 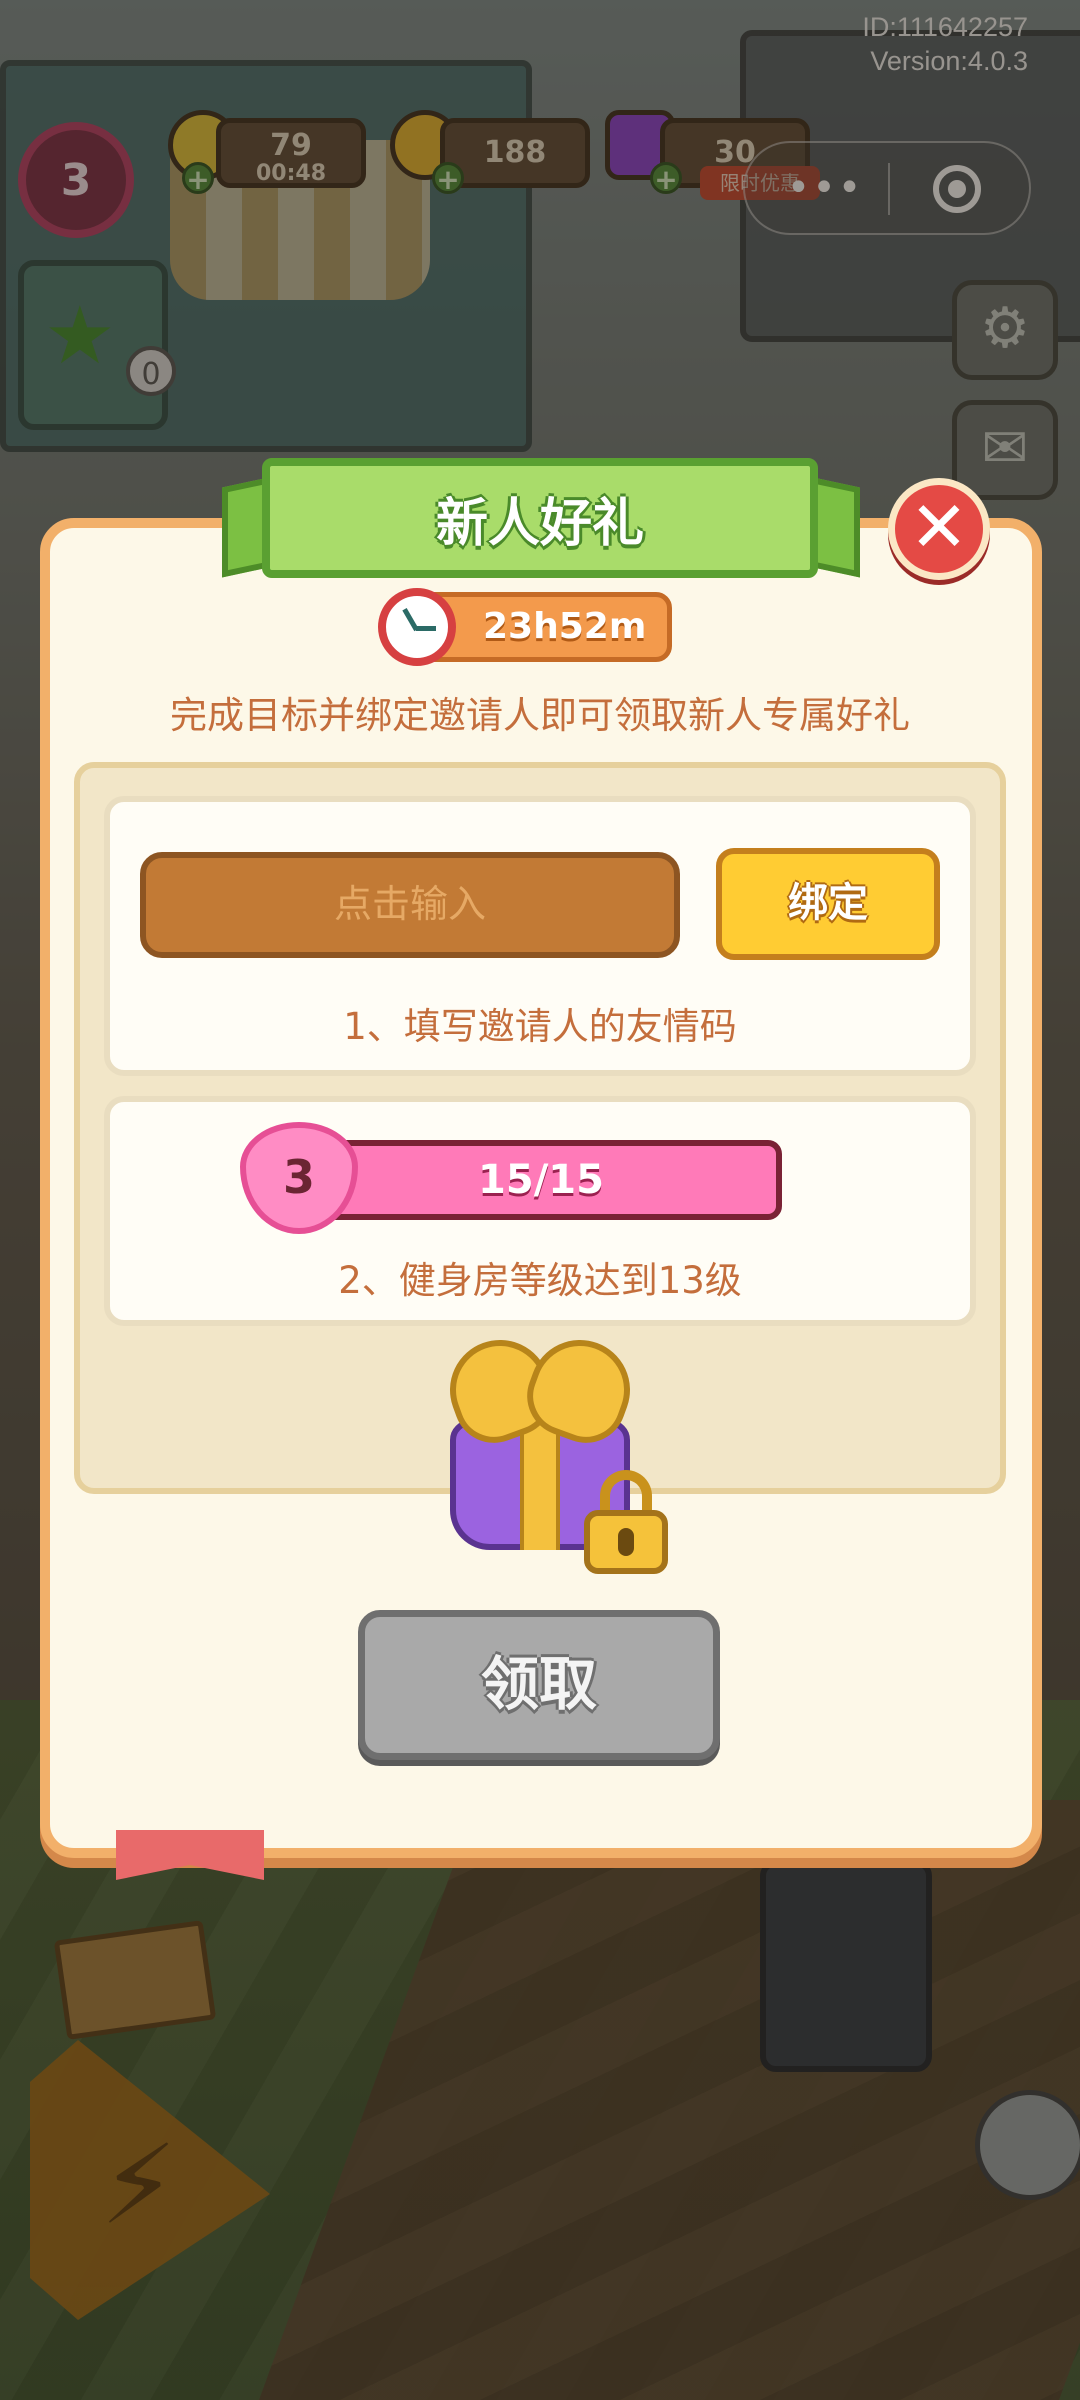 I want to click on invite-code-input: 点击输入, so click(x=410, y=905).